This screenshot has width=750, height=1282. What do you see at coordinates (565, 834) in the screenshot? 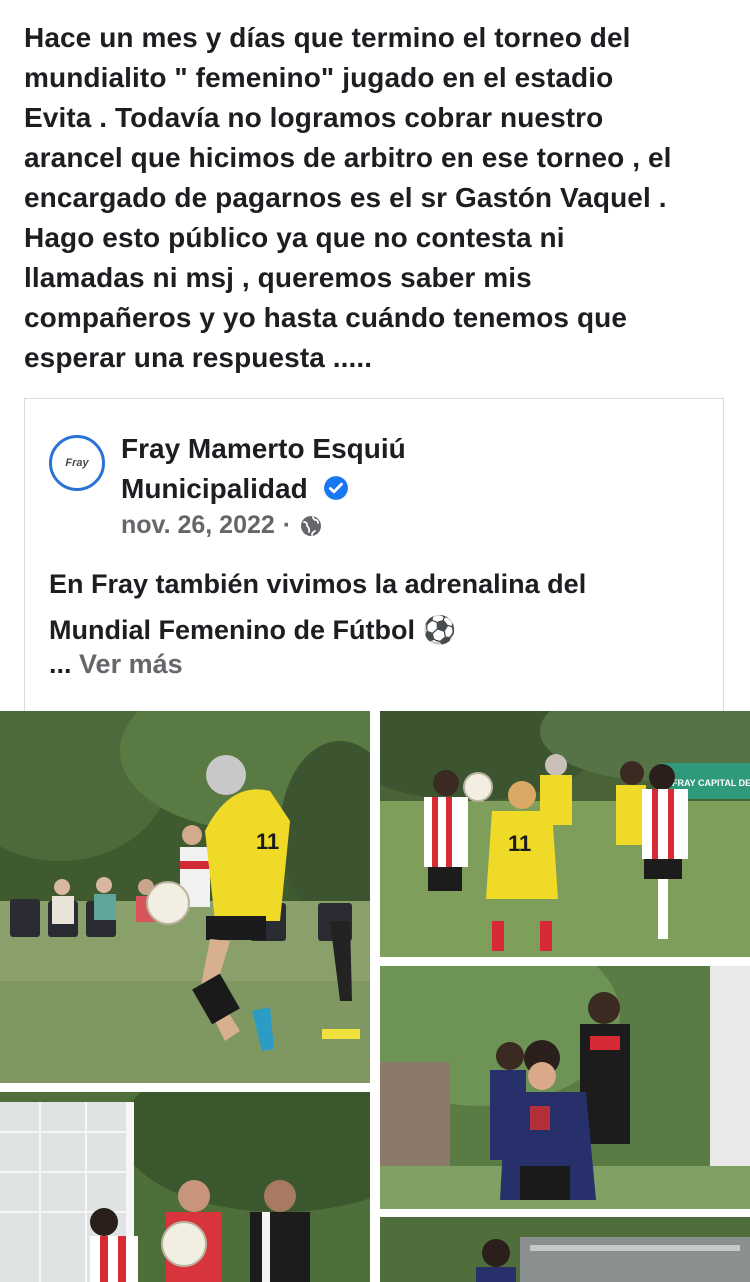
I see `photo-2: FRAY CAPITAL DE 11` at bounding box center [565, 834].